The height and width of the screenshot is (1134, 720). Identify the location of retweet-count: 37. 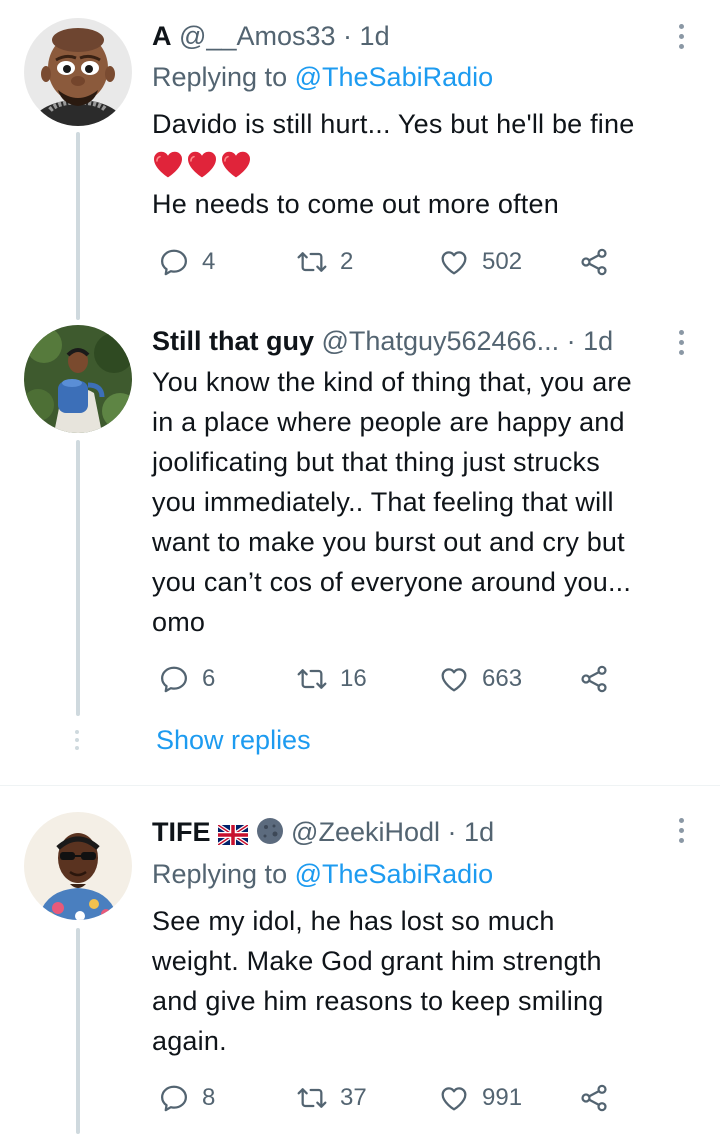
(353, 1097).